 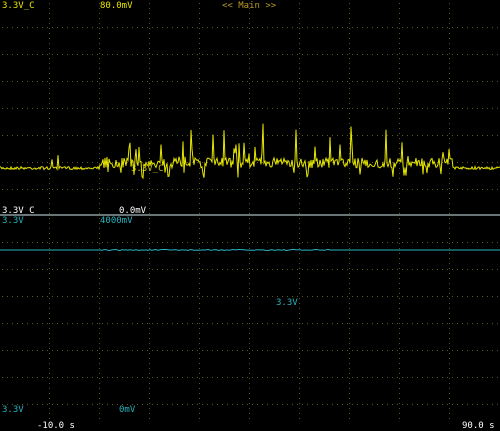 What do you see at coordinates (13, 410) in the screenshot?
I see `channel-v-name-bottom: 3.3V` at bounding box center [13, 410].